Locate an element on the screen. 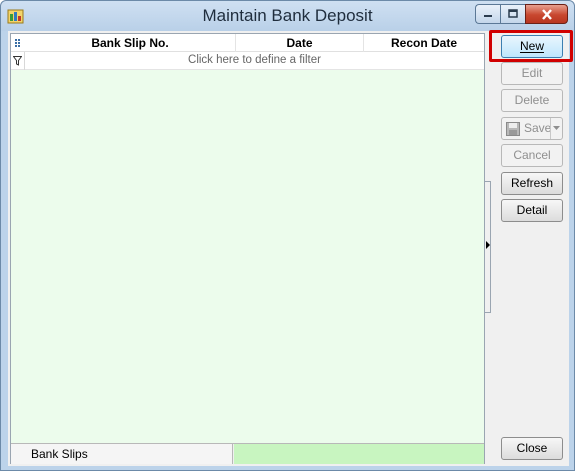 The width and height of the screenshot is (575, 471). grid-footer: Bank Slips is located at coordinates (247, 453).